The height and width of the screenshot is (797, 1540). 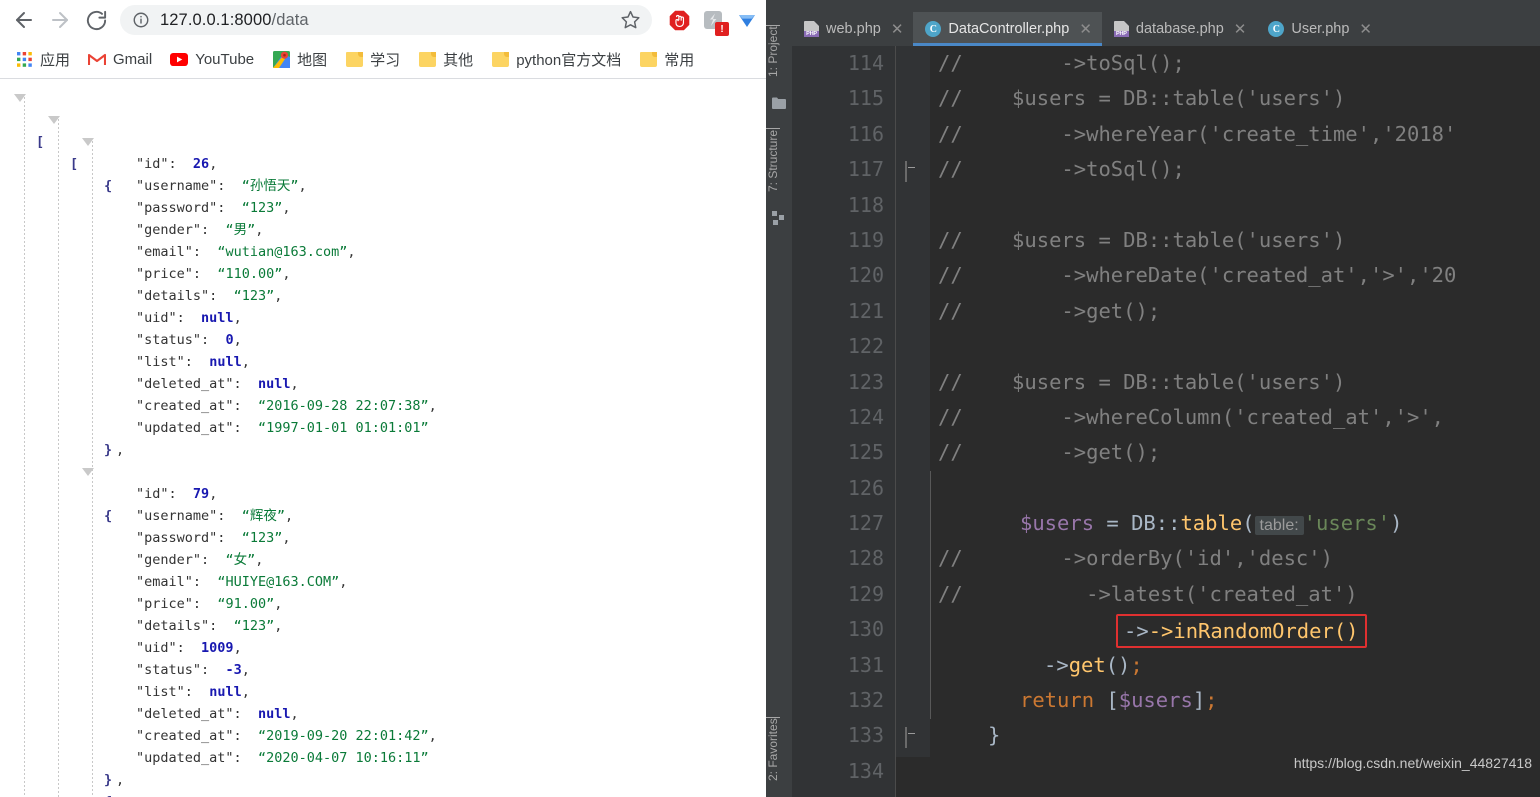 I want to click on json-property: "email": “HUIYE@163.COM”,, so click(x=242, y=582).